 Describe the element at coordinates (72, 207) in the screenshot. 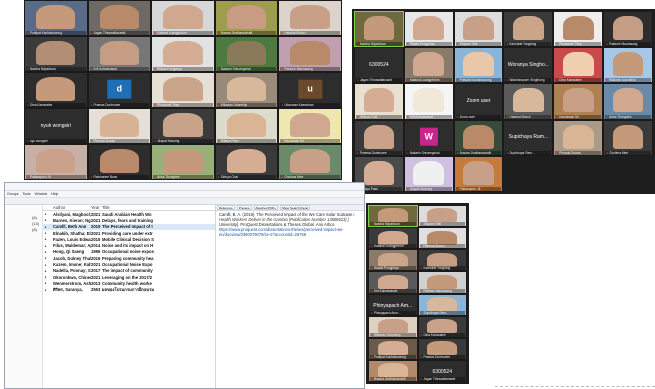

I see `column-author: Author` at that location.